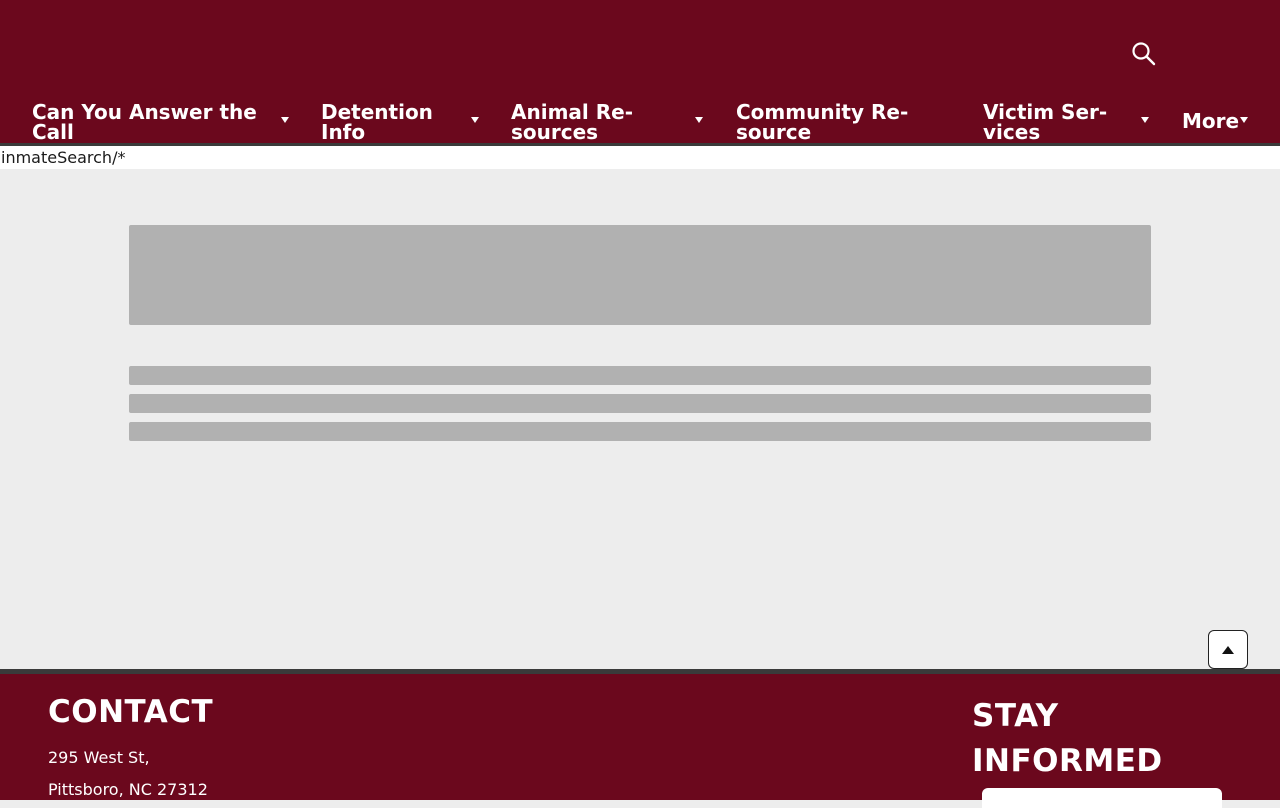  Describe the element at coordinates (144, 122) in the screenshot. I see `nav-item-label: Can You Answer the Call` at that location.